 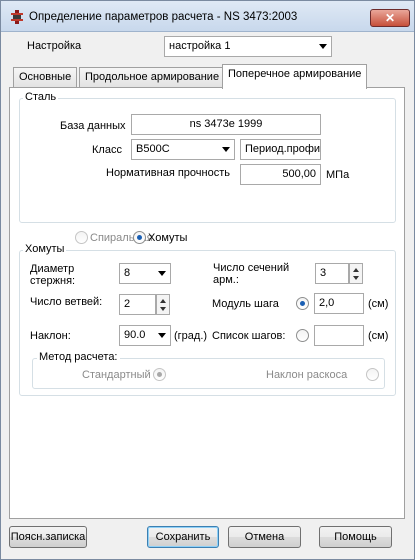 I want to click on cancel-button-label: Отмена, so click(x=264, y=537).